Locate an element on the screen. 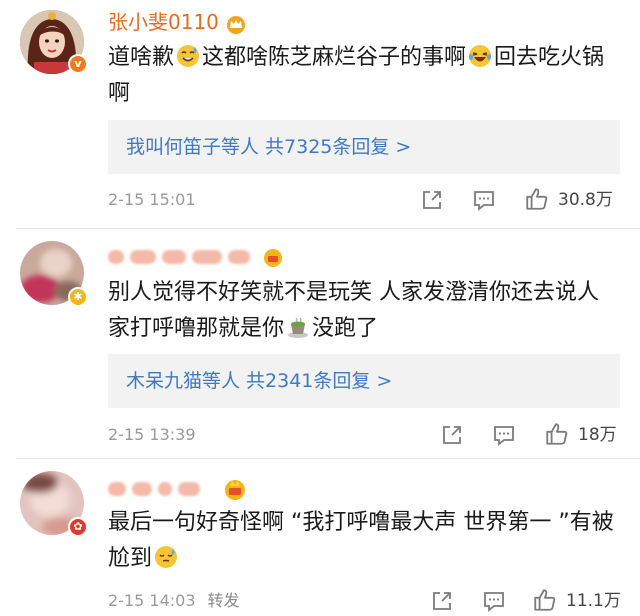 This screenshot has height=616, width=640. like-count: 30.8万 is located at coordinates (585, 200).